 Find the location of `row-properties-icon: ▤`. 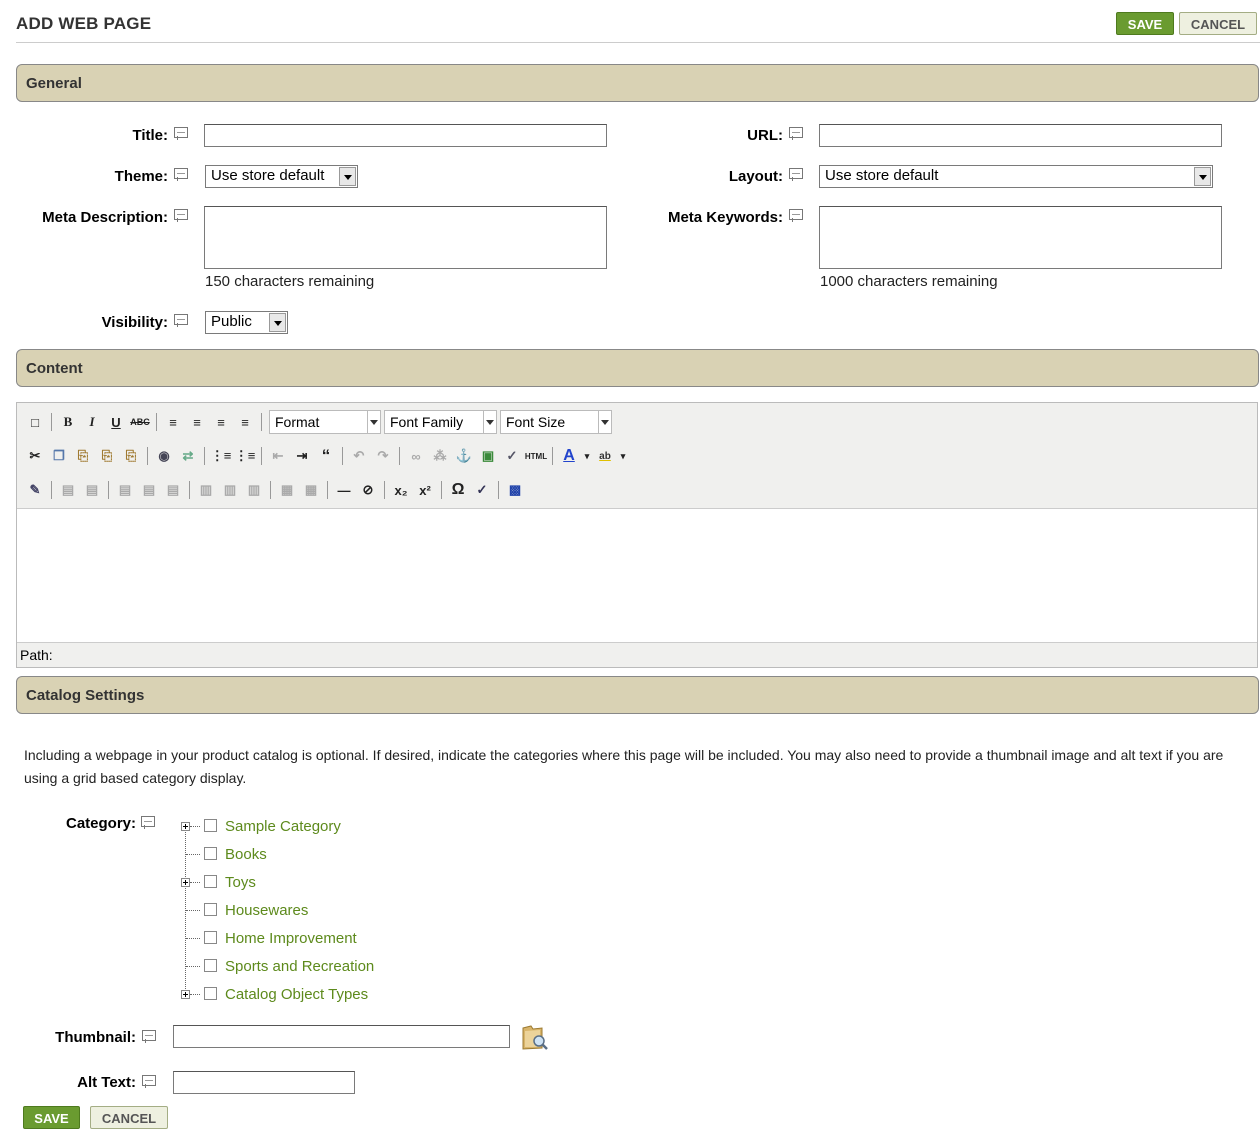

row-properties-icon: ▤ is located at coordinates (68, 490).